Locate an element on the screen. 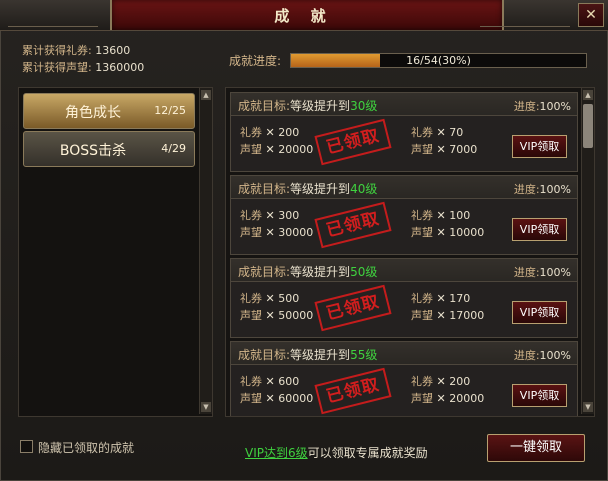 The height and width of the screenshot is (481, 608). category-role-growth: 角色成长 12/25 is located at coordinates (109, 111).